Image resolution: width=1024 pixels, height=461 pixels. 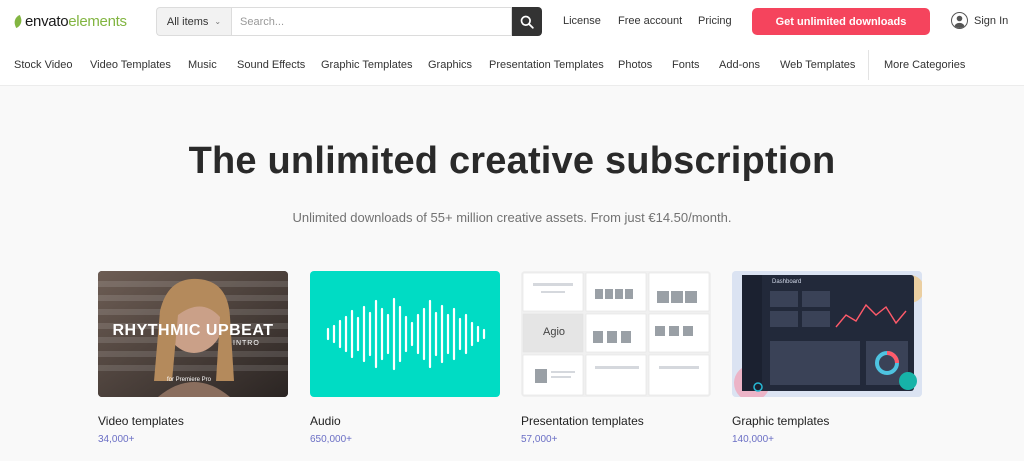 I want to click on search-button, so click(x=527, y=21).